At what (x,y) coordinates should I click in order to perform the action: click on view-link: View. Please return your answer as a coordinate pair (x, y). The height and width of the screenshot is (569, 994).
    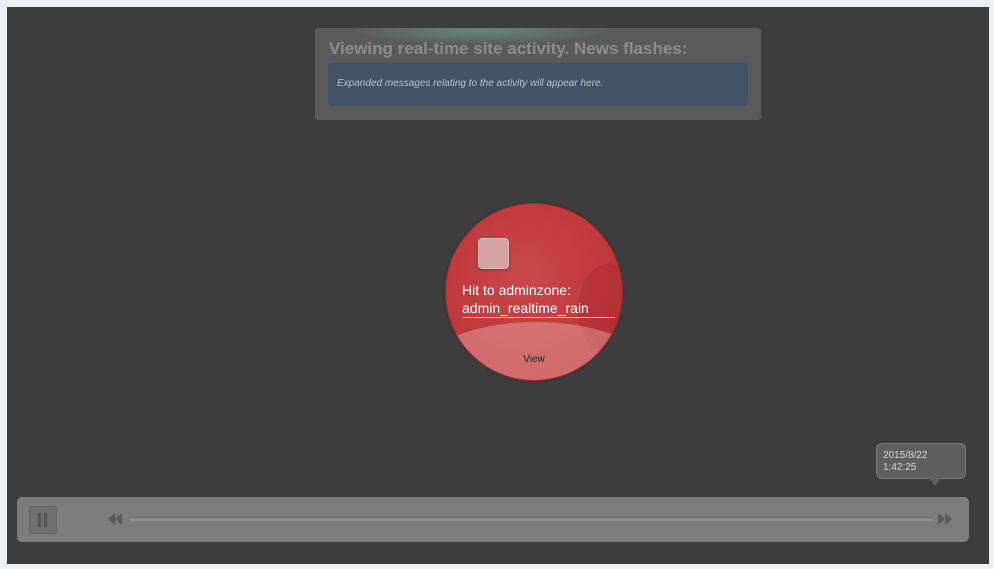
    Looking at the image, I should click on (534, 359).